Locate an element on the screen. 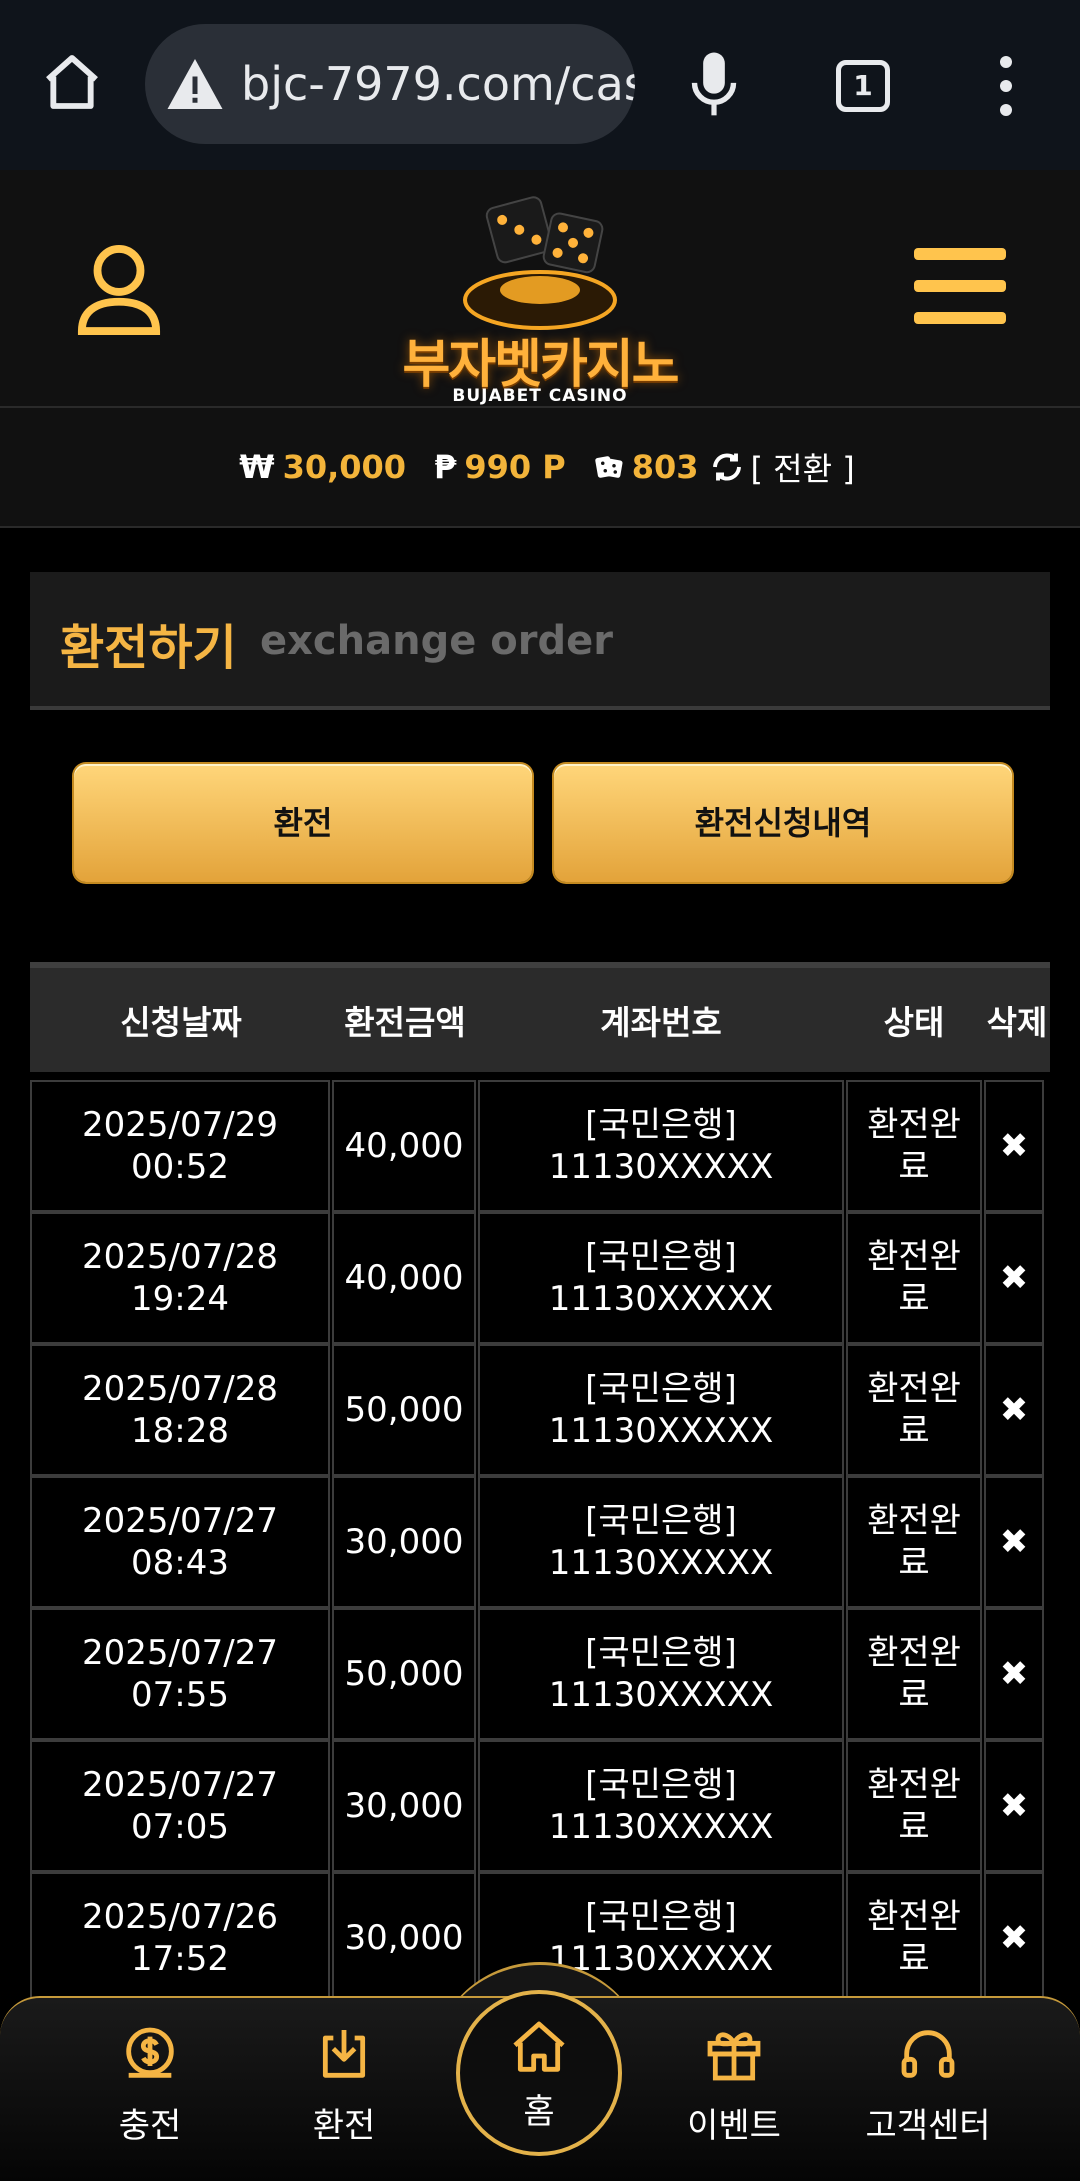 Image resolution: width=1080 pixels, height=2181 pixels. peso-icon: ₱ is located at coordinates (445, 467).